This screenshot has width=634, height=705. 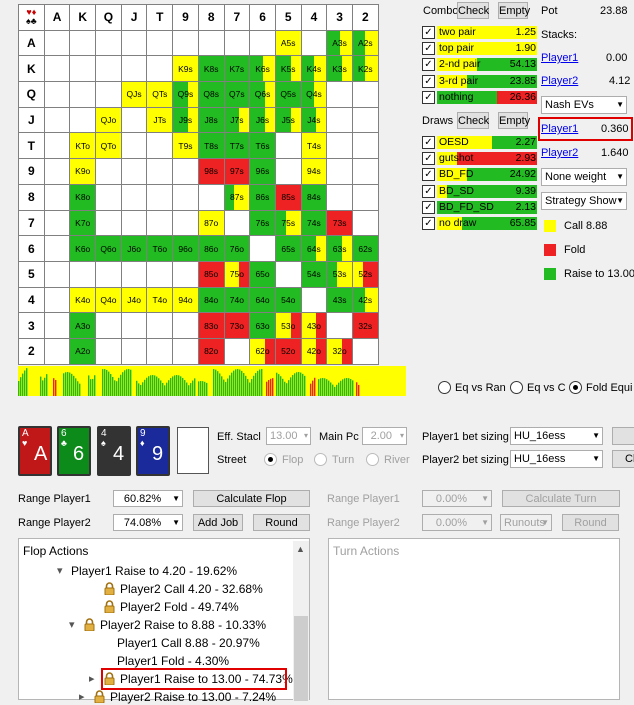 What do you see at coordinates (185, 146) in the screenshot?
I see `grid-cell: T9s` at bounding box center [185, 146].